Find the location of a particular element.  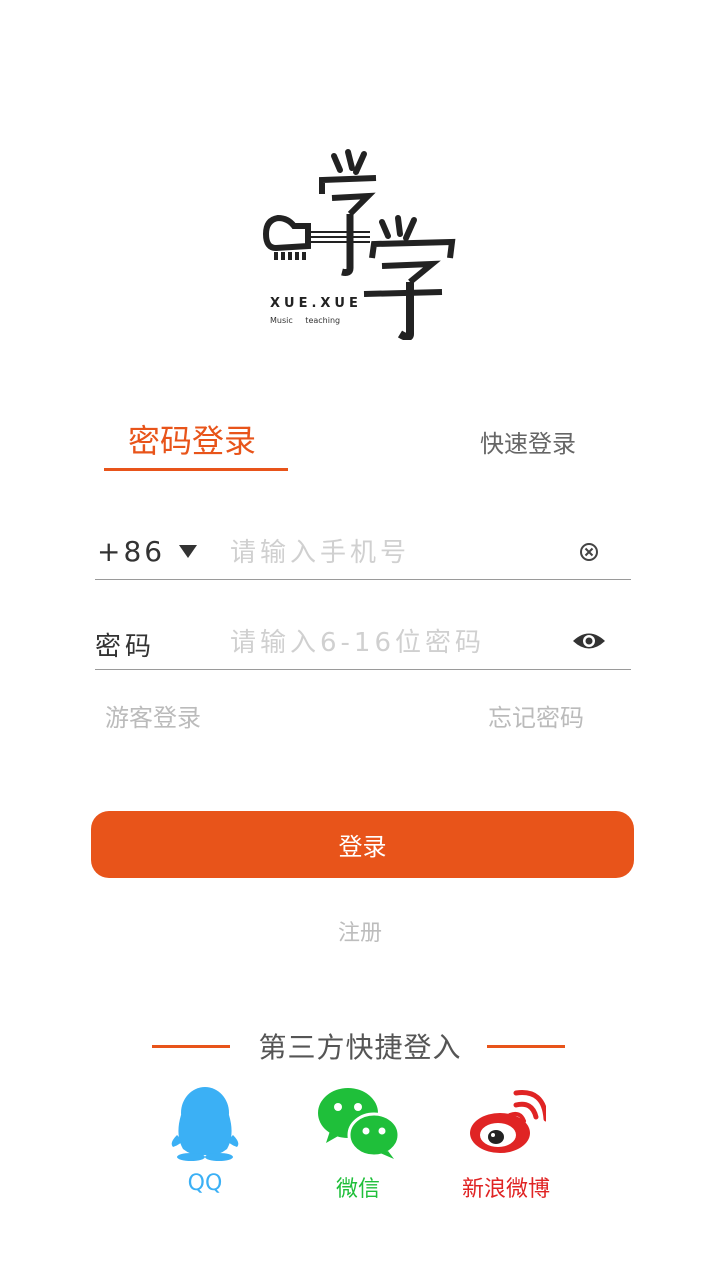

app-logo: XUE.XUE Music teaching is located at coordinates (362, 244).